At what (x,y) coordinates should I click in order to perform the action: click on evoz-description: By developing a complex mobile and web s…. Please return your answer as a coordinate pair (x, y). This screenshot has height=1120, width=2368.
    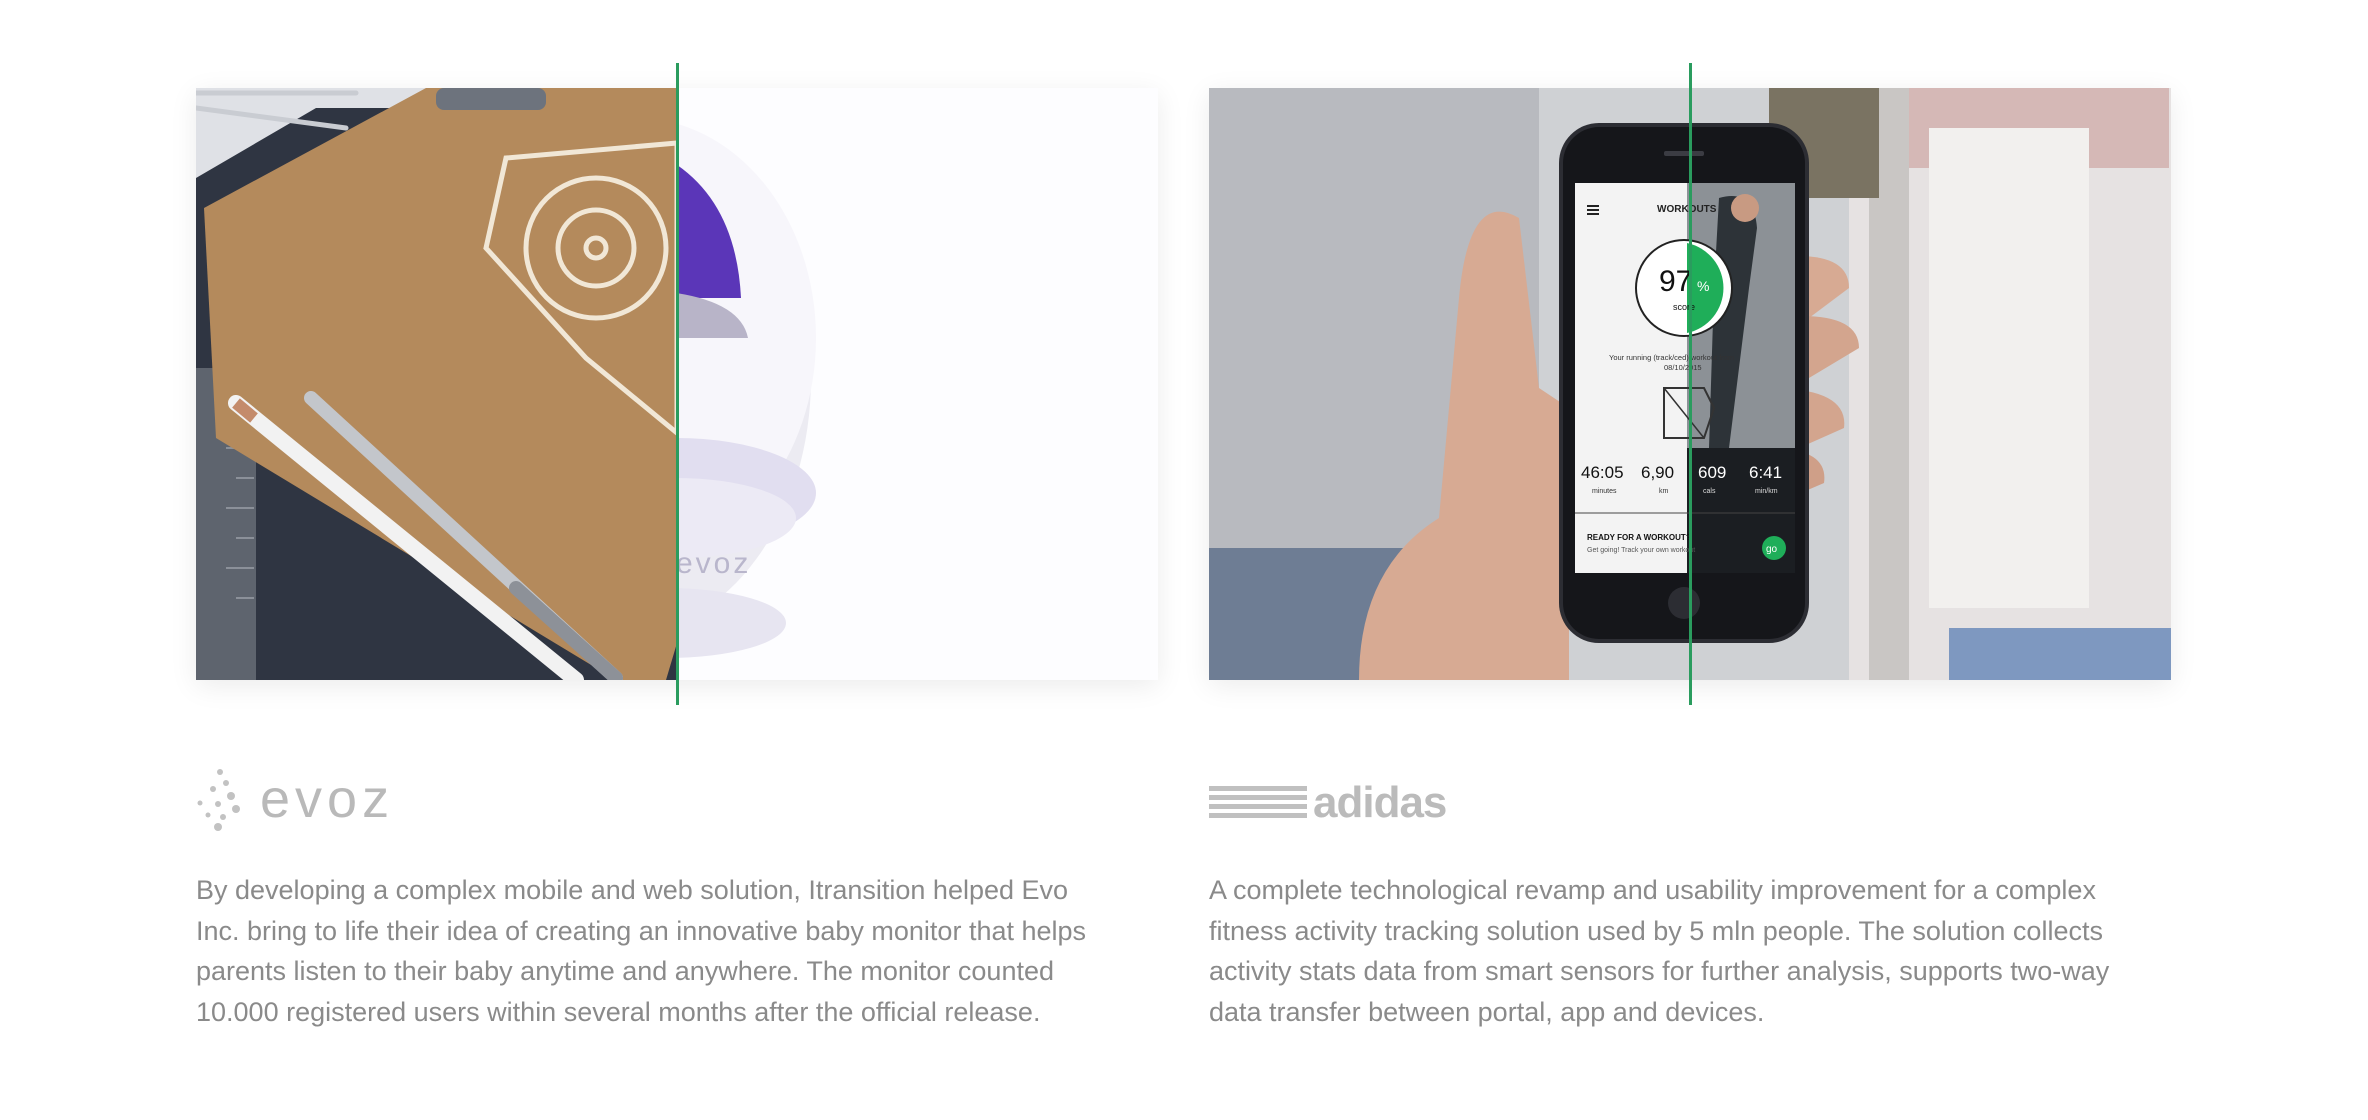
    Looking at the image, I should click on (641, 951).